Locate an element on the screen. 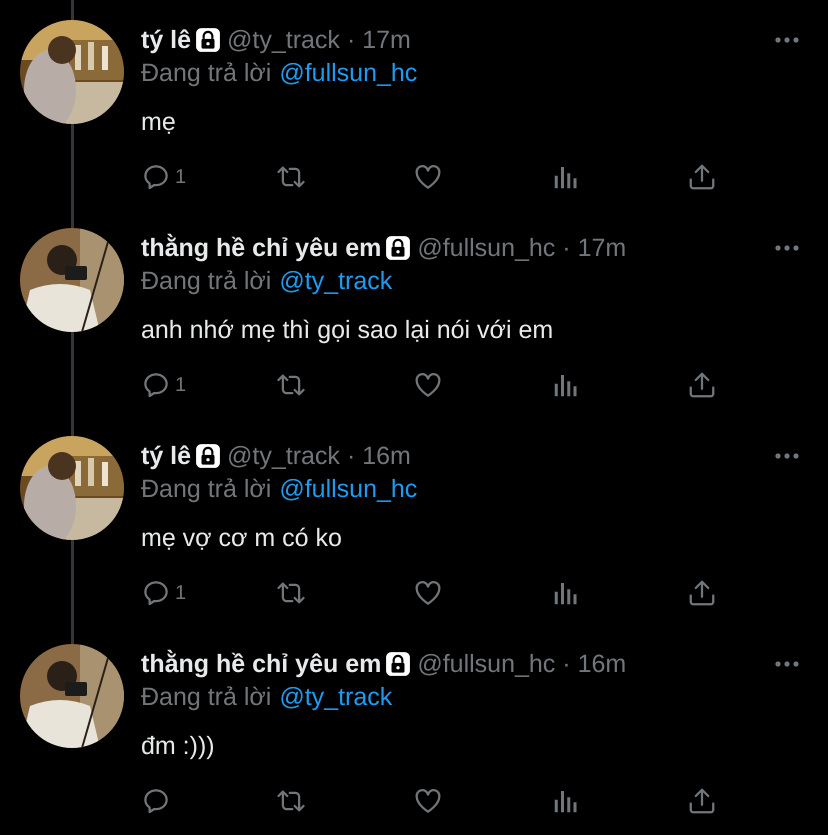 This screenshot has width=828, height=835. tweet-text: đm :))) is located at coordinates (178, 746).